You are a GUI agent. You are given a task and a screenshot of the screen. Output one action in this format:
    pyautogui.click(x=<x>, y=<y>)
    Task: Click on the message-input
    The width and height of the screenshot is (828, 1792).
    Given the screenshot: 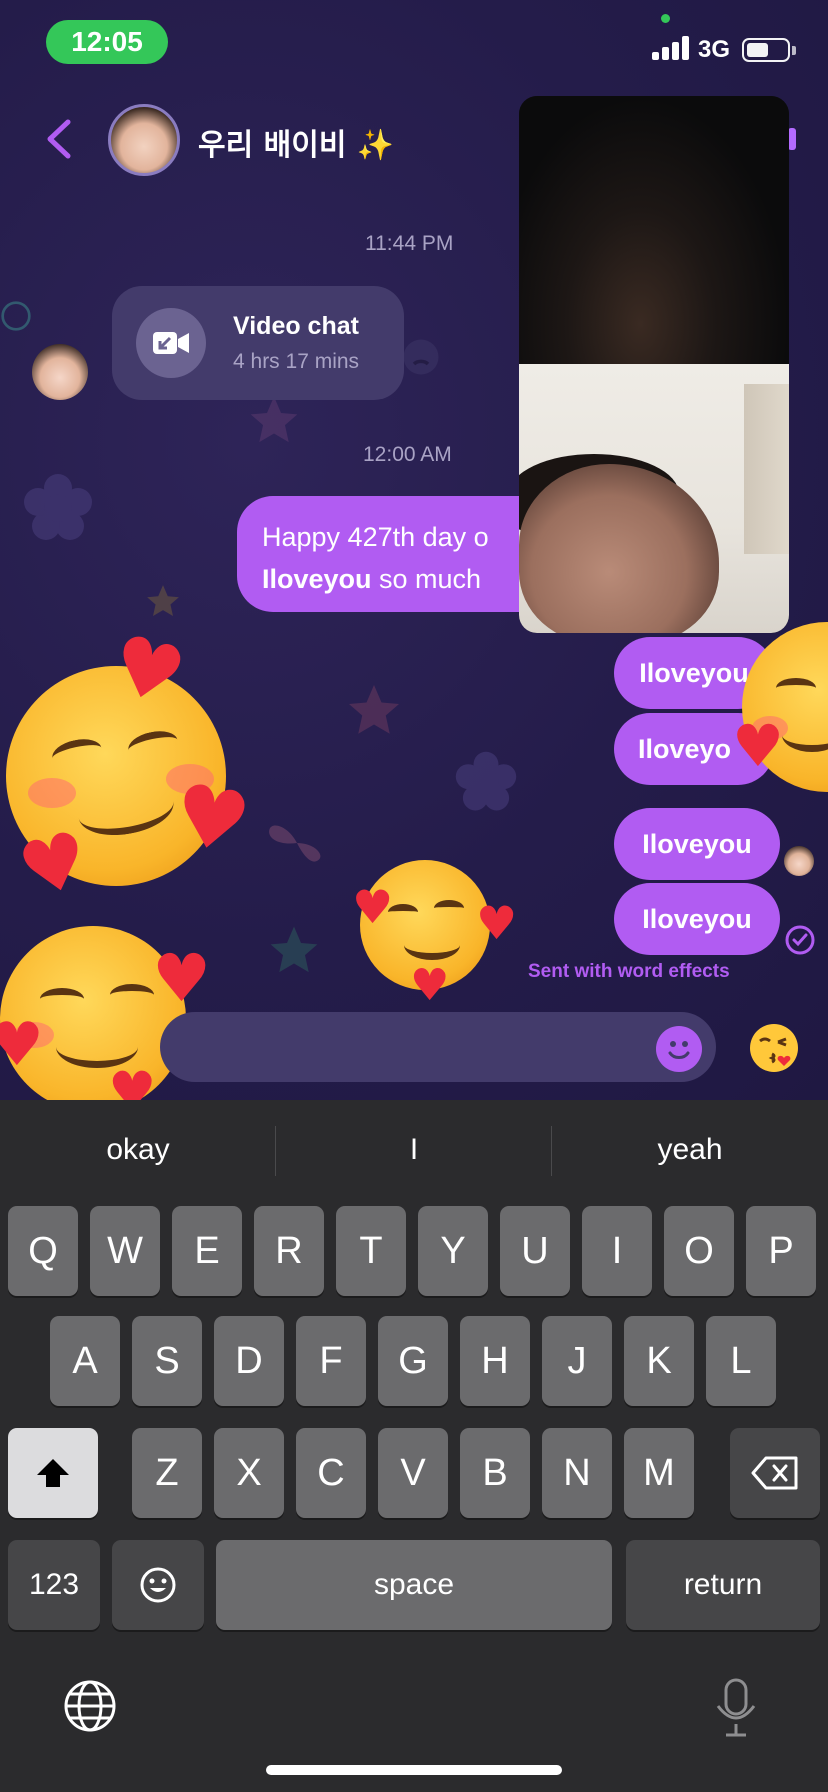 What is the action you would take?
    pyautogui.click(x=438, y=1047)
    